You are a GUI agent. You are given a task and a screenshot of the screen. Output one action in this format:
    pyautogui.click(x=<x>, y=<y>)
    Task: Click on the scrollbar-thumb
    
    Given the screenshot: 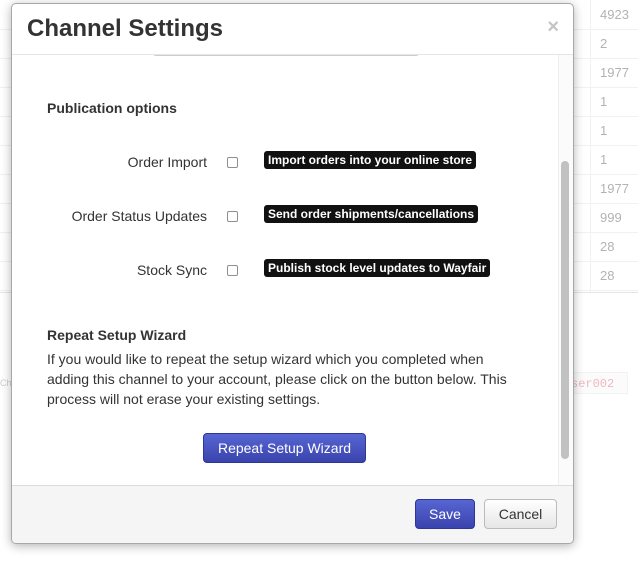 What is the action you would take?
    pyautogui.click(x=565, y=310)
    